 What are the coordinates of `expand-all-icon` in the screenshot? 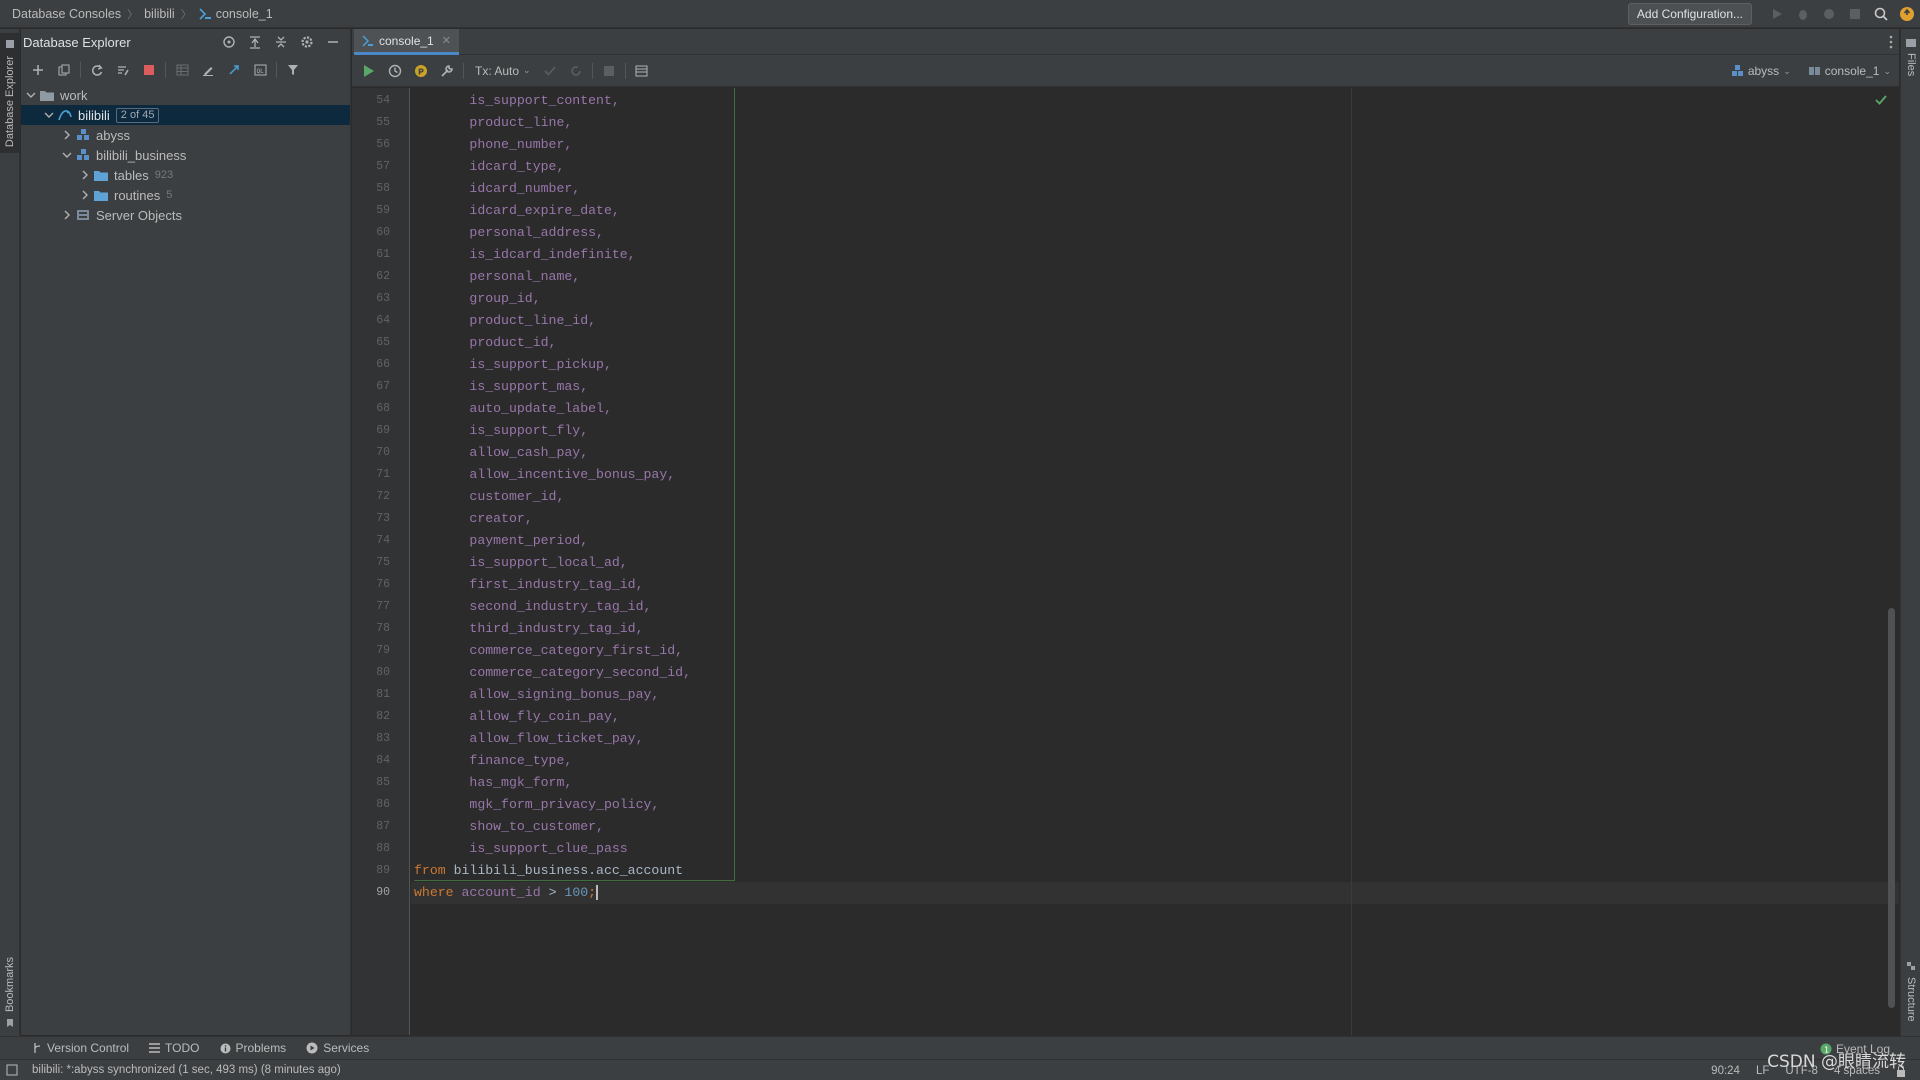 It's located at (255, 42).